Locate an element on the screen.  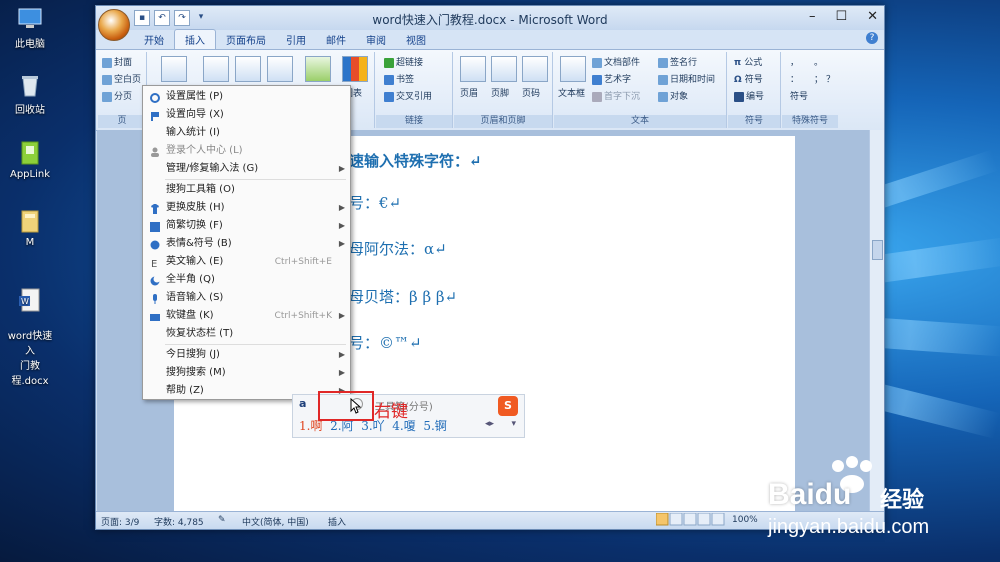
ime-input-char: a is located at coordinates (303, 403).